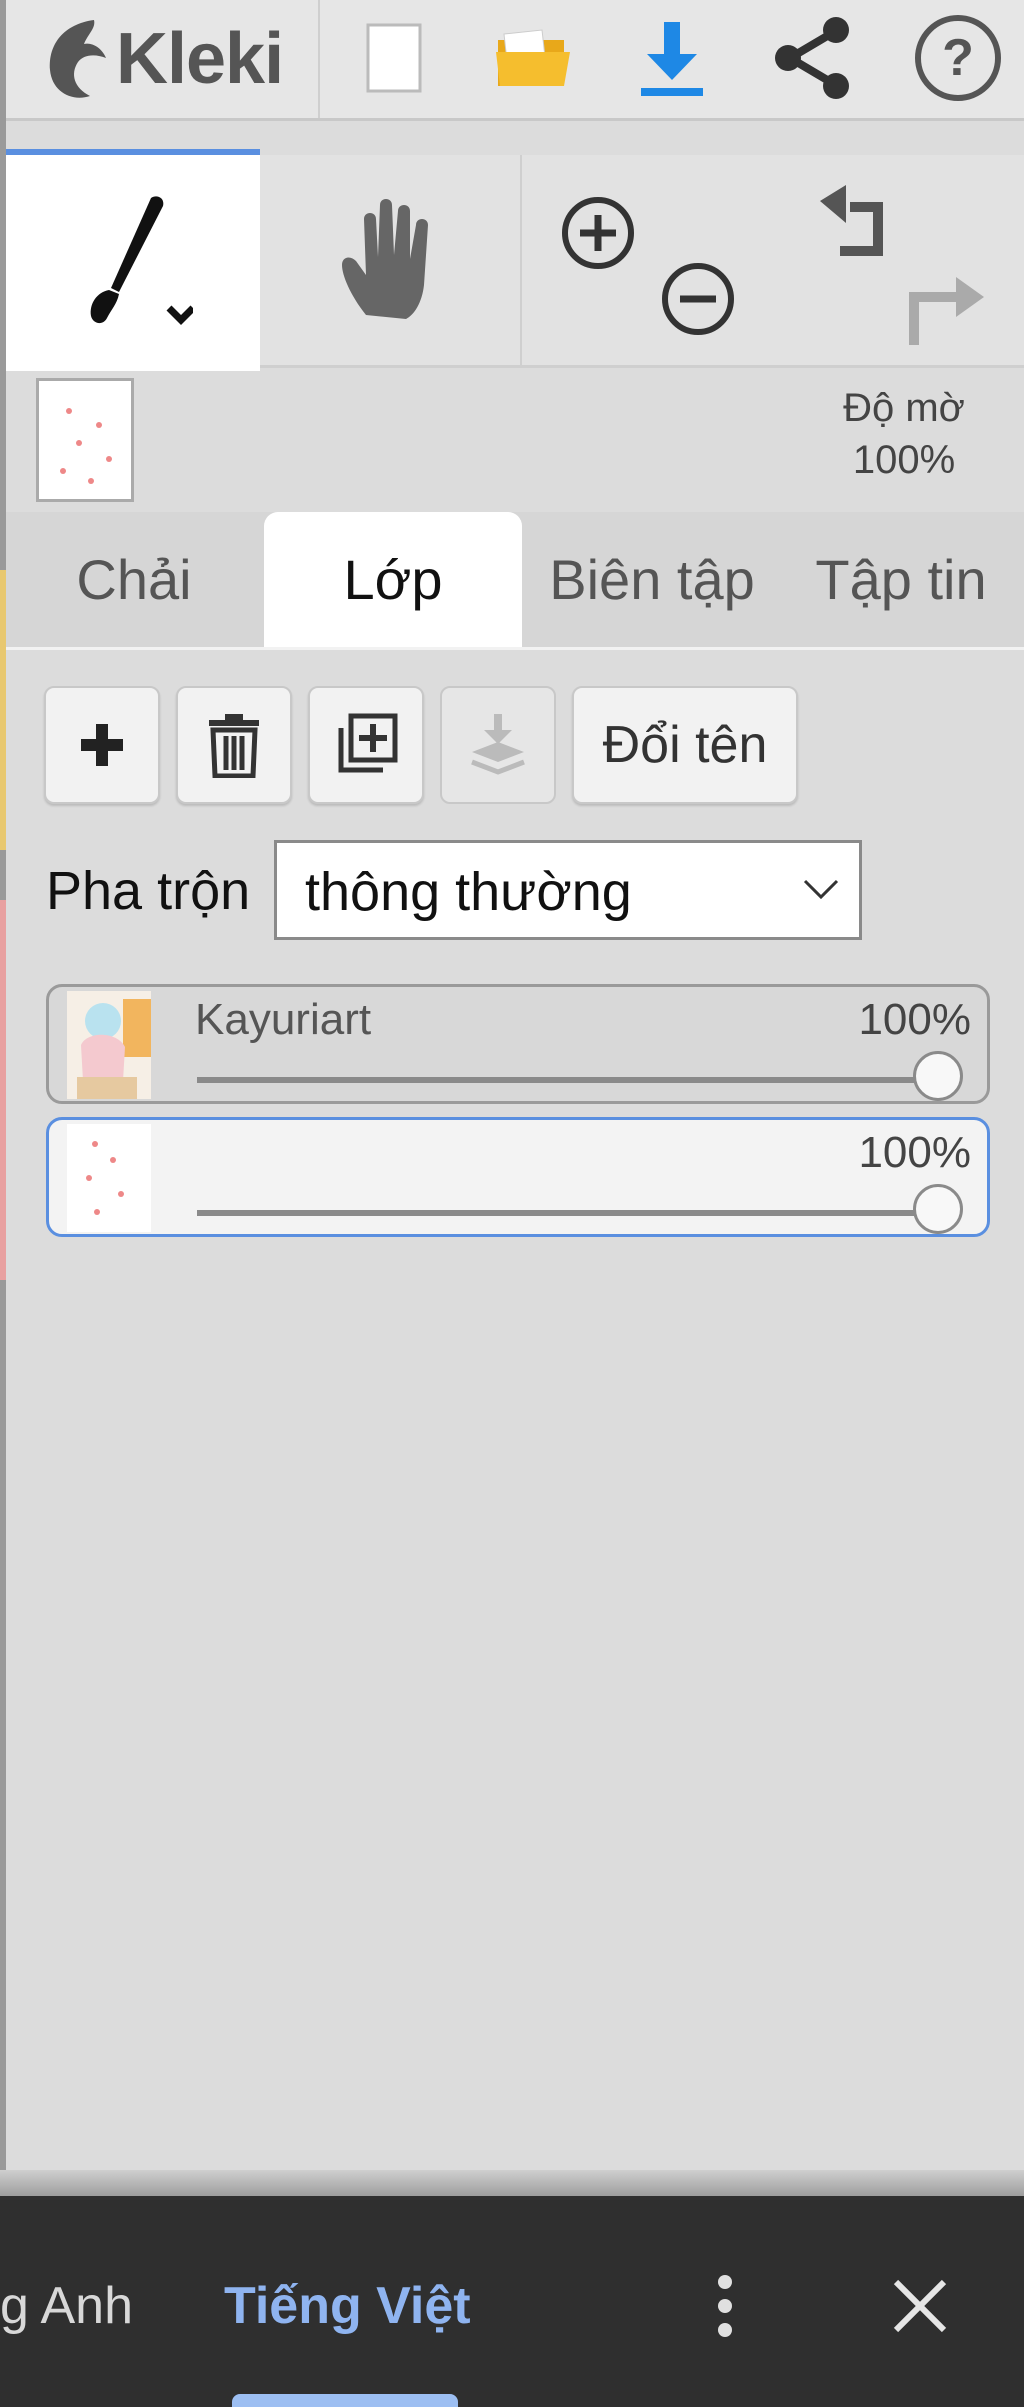 The image size is (1024, 2407). Describe the element at coordinates (512, 2184) in the screenshot. I see `divider` at that location.